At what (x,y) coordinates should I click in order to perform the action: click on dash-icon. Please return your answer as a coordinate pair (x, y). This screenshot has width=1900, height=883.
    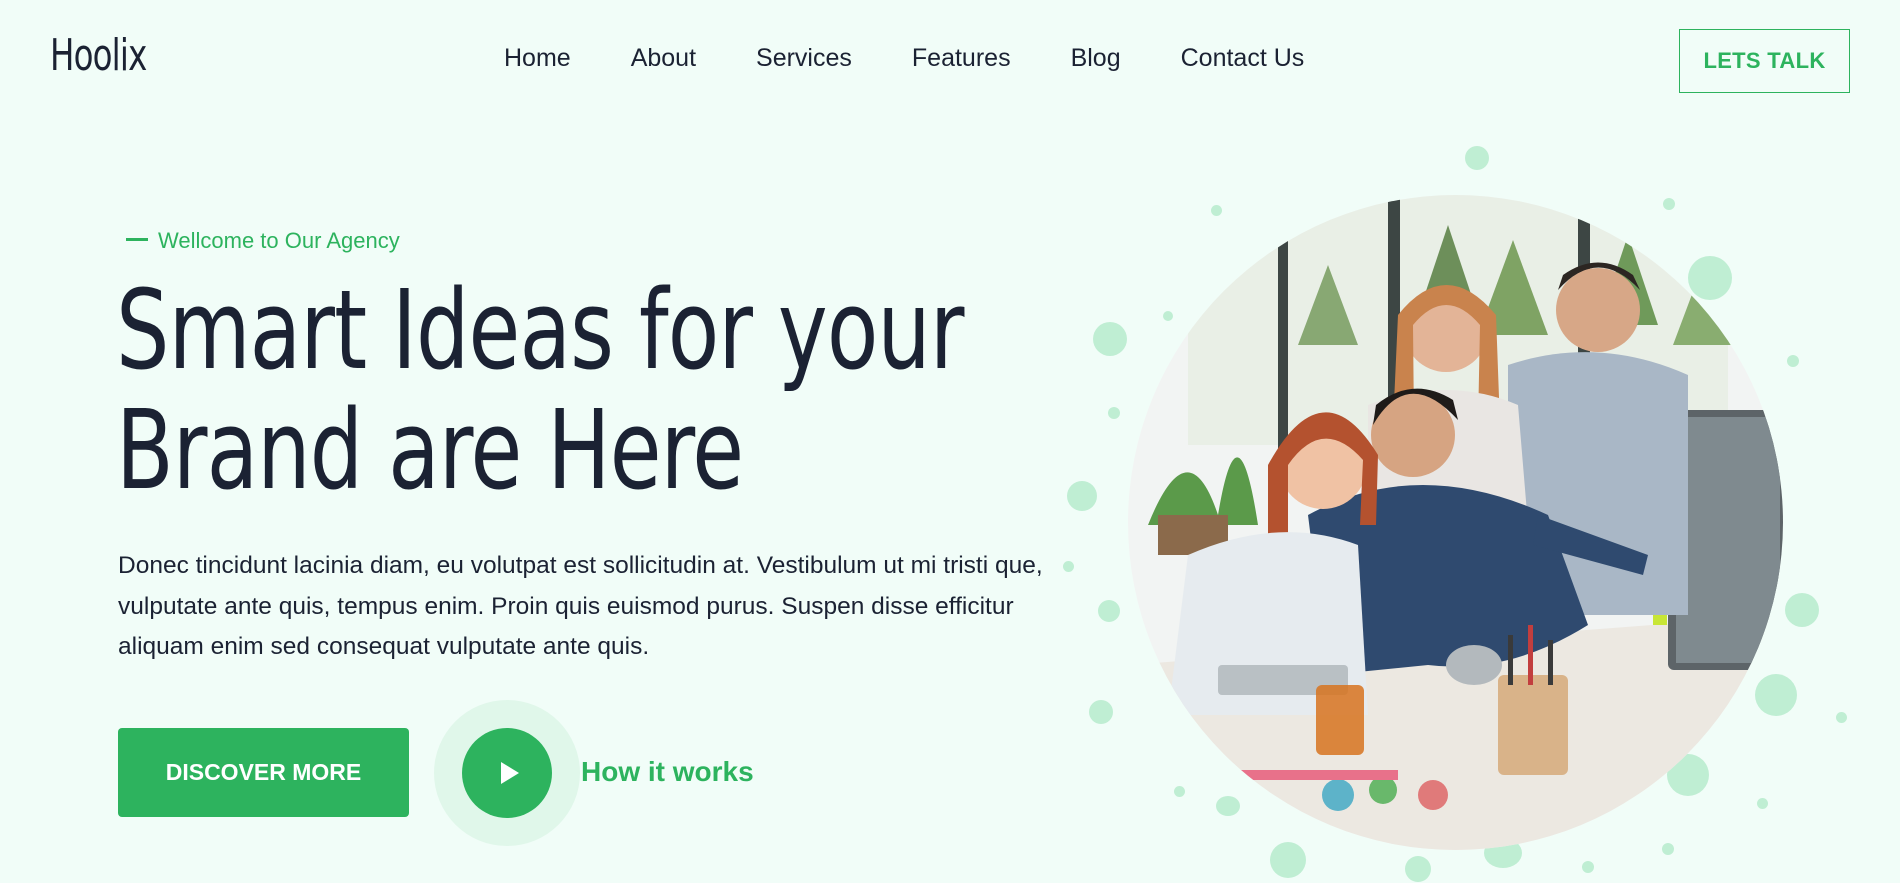
    Looking at the image, I should click on (137, 239).